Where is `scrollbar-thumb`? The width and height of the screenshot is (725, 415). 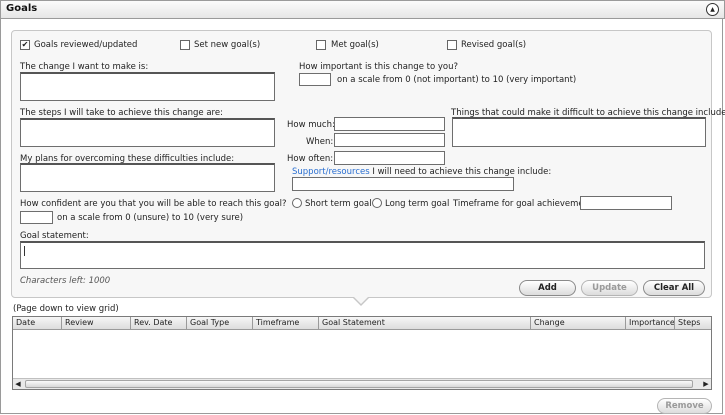
scrollbar-thumb is located at coordinates (359, 384).